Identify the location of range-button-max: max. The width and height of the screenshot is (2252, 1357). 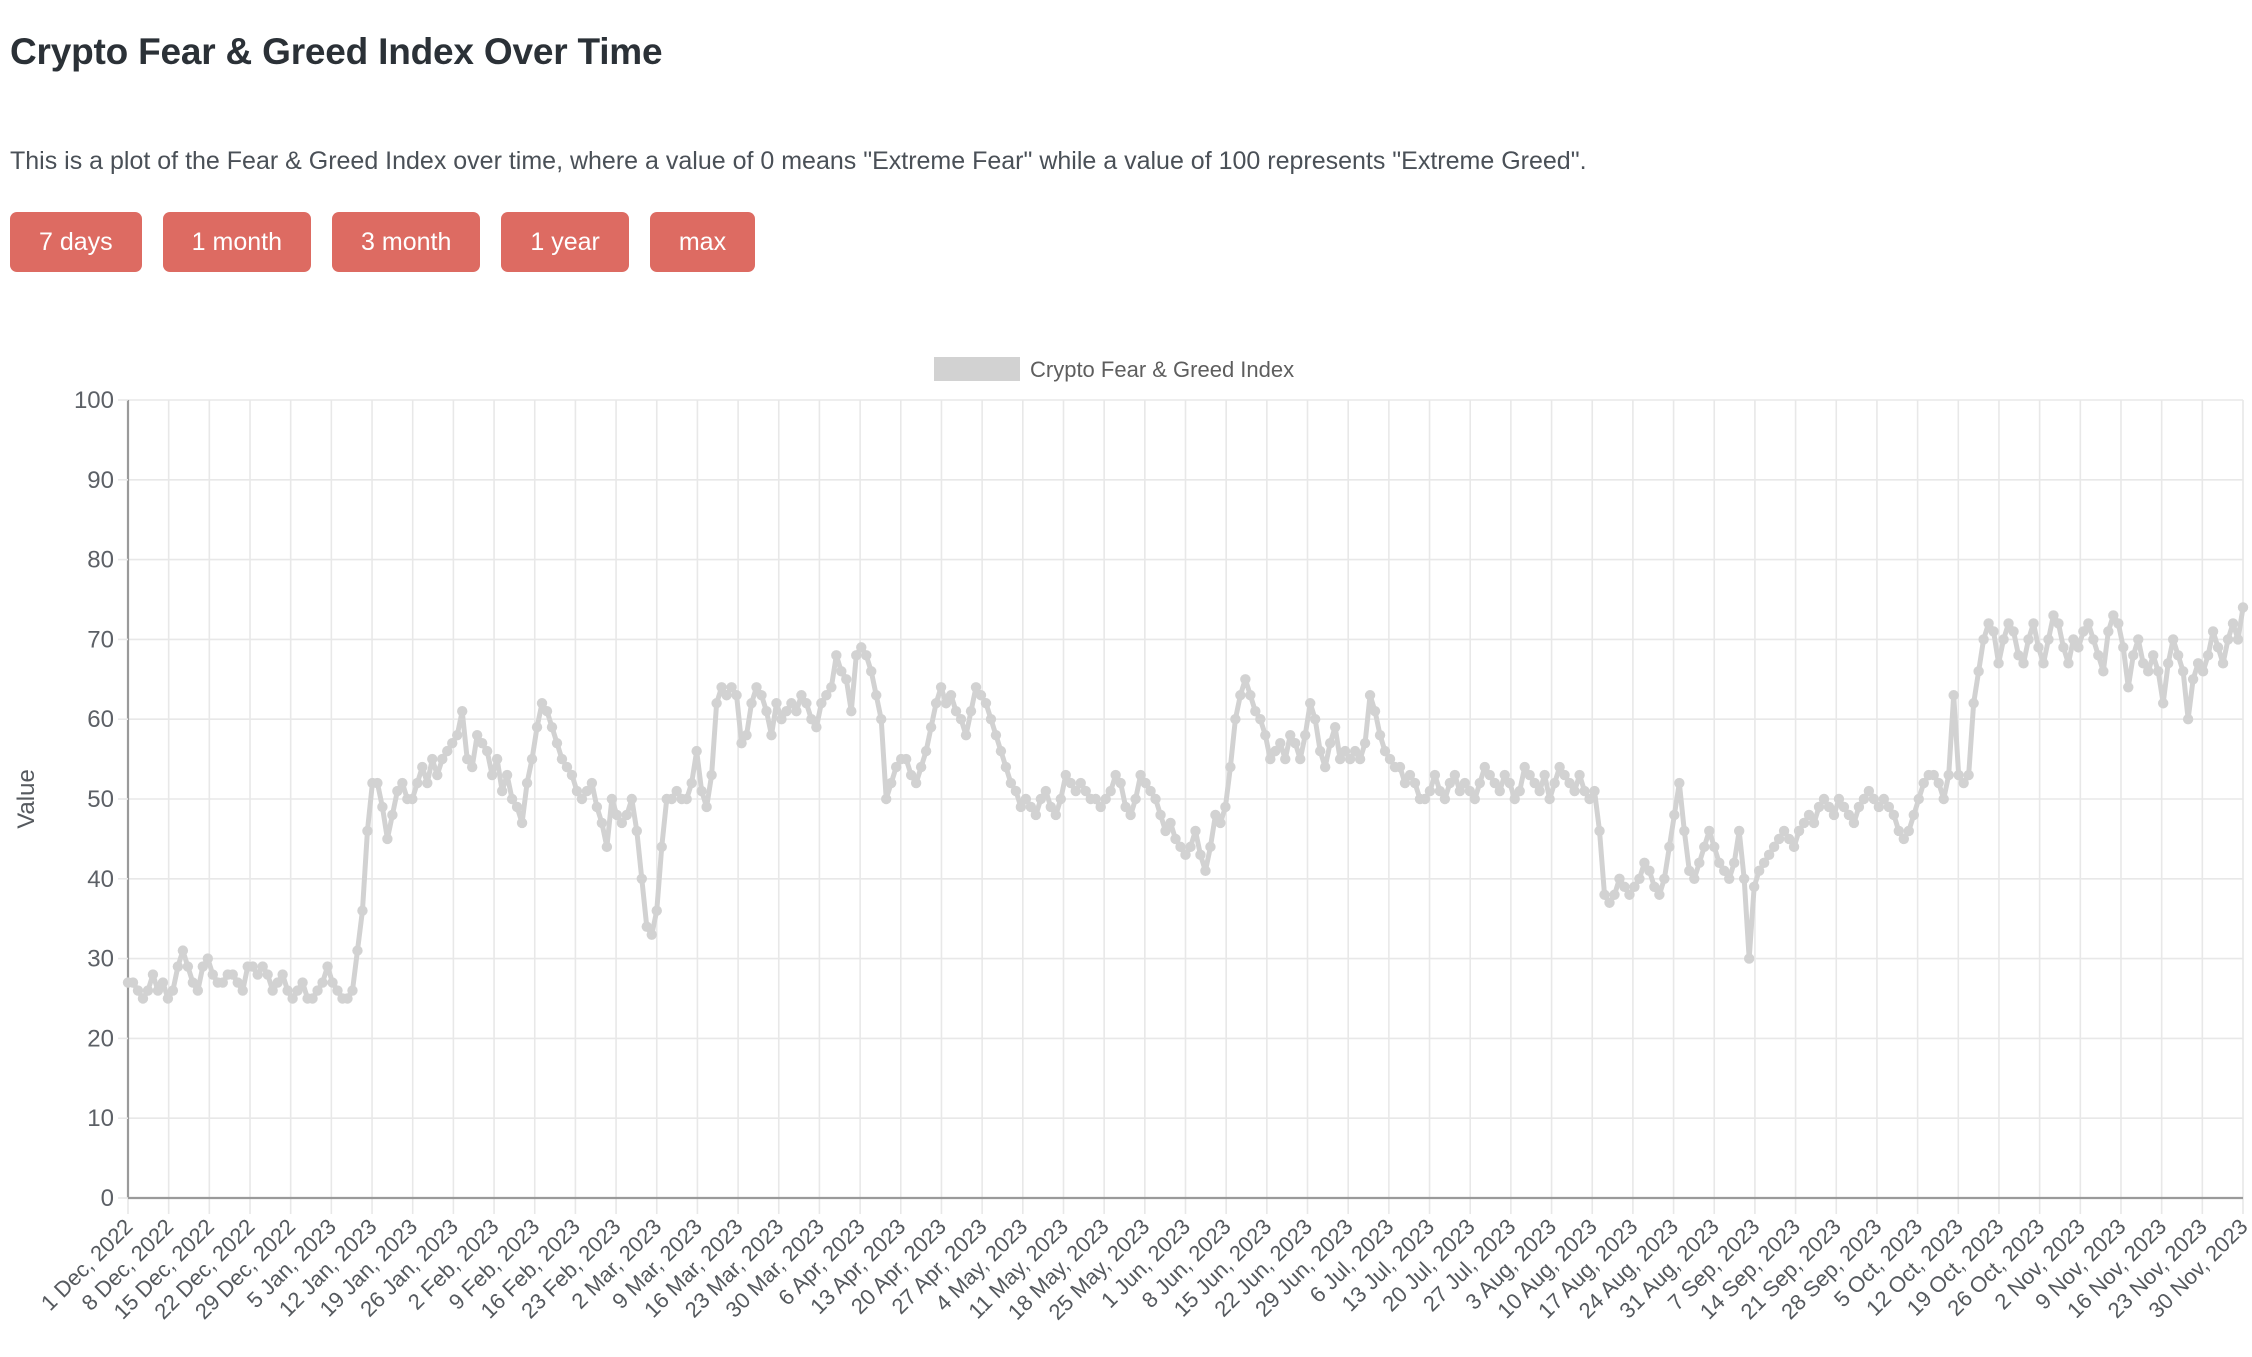
(702, 242).